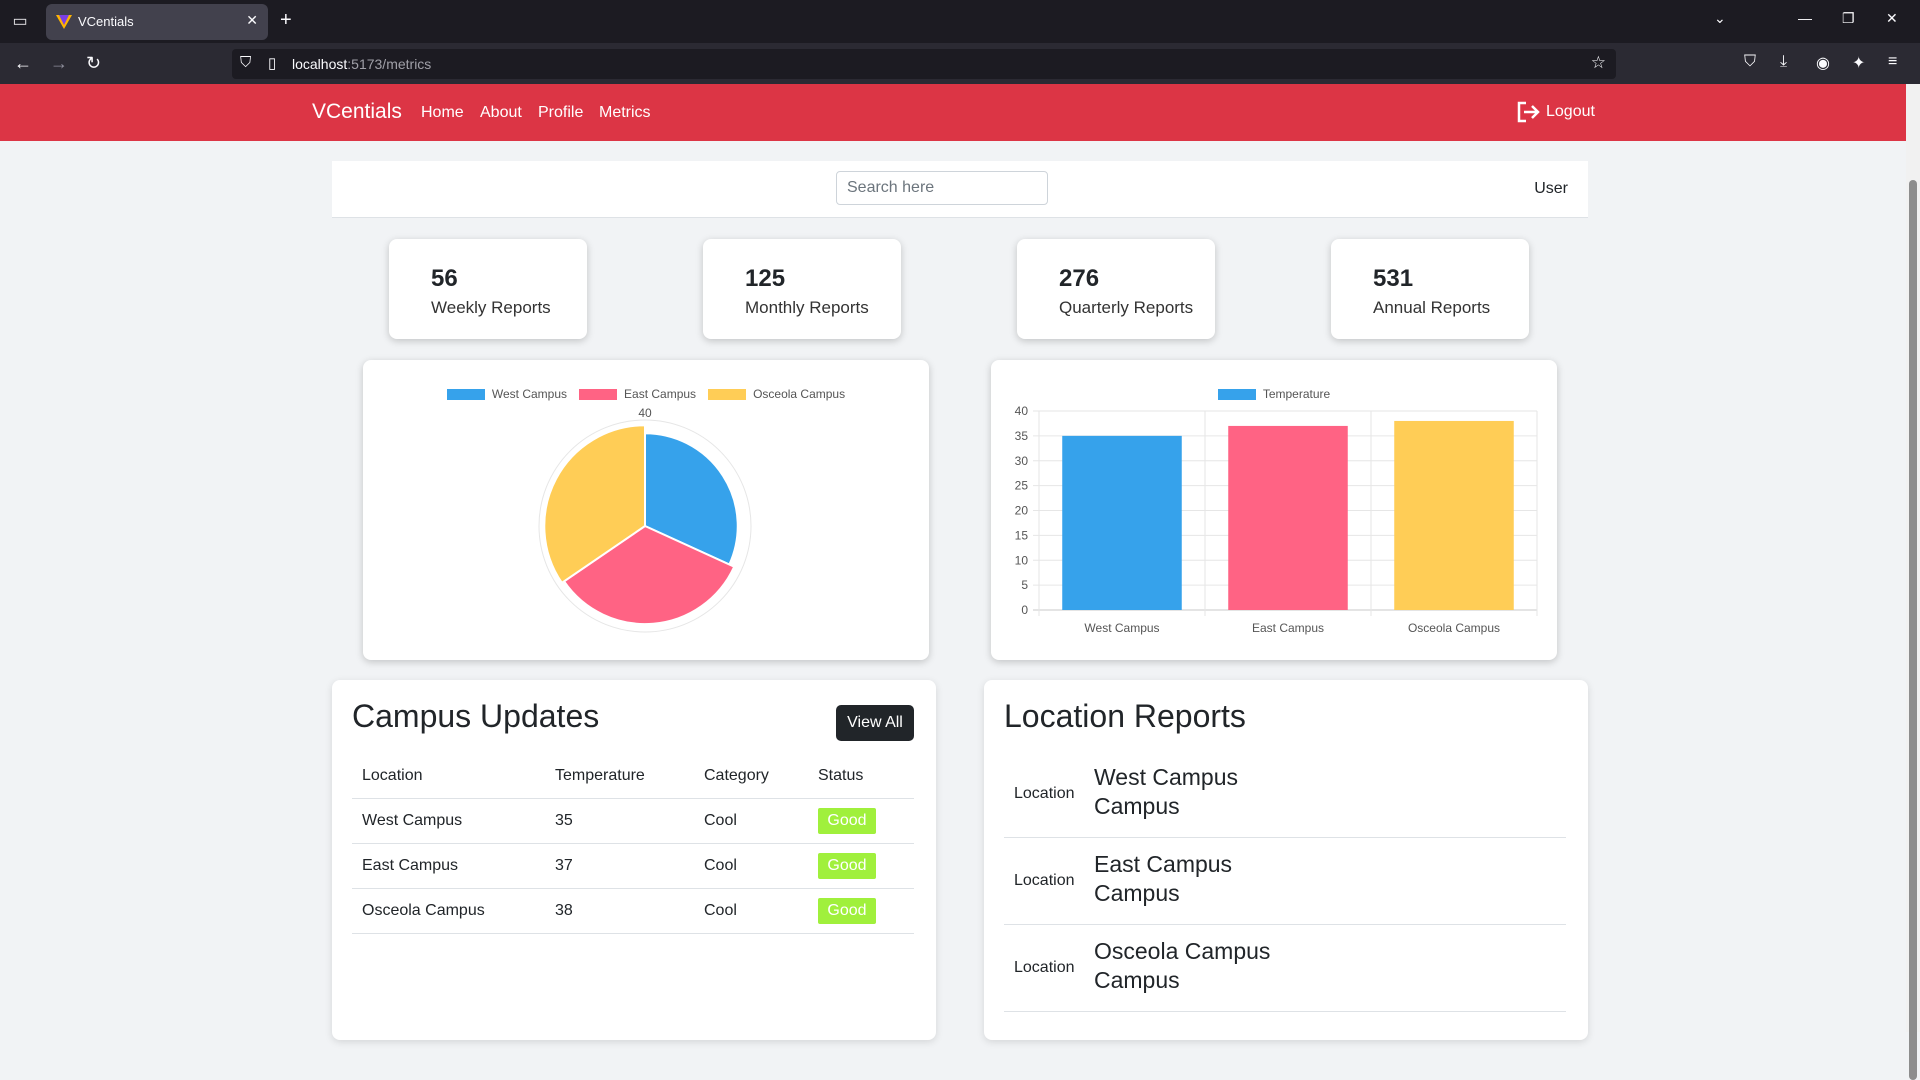 Image resolution: width=1920 pixels, height=1080 pixels. What do you see at coordinates (660, 394) in the screenshot?
I see `legend-label: East Campus` at bounding box center [660, 394].